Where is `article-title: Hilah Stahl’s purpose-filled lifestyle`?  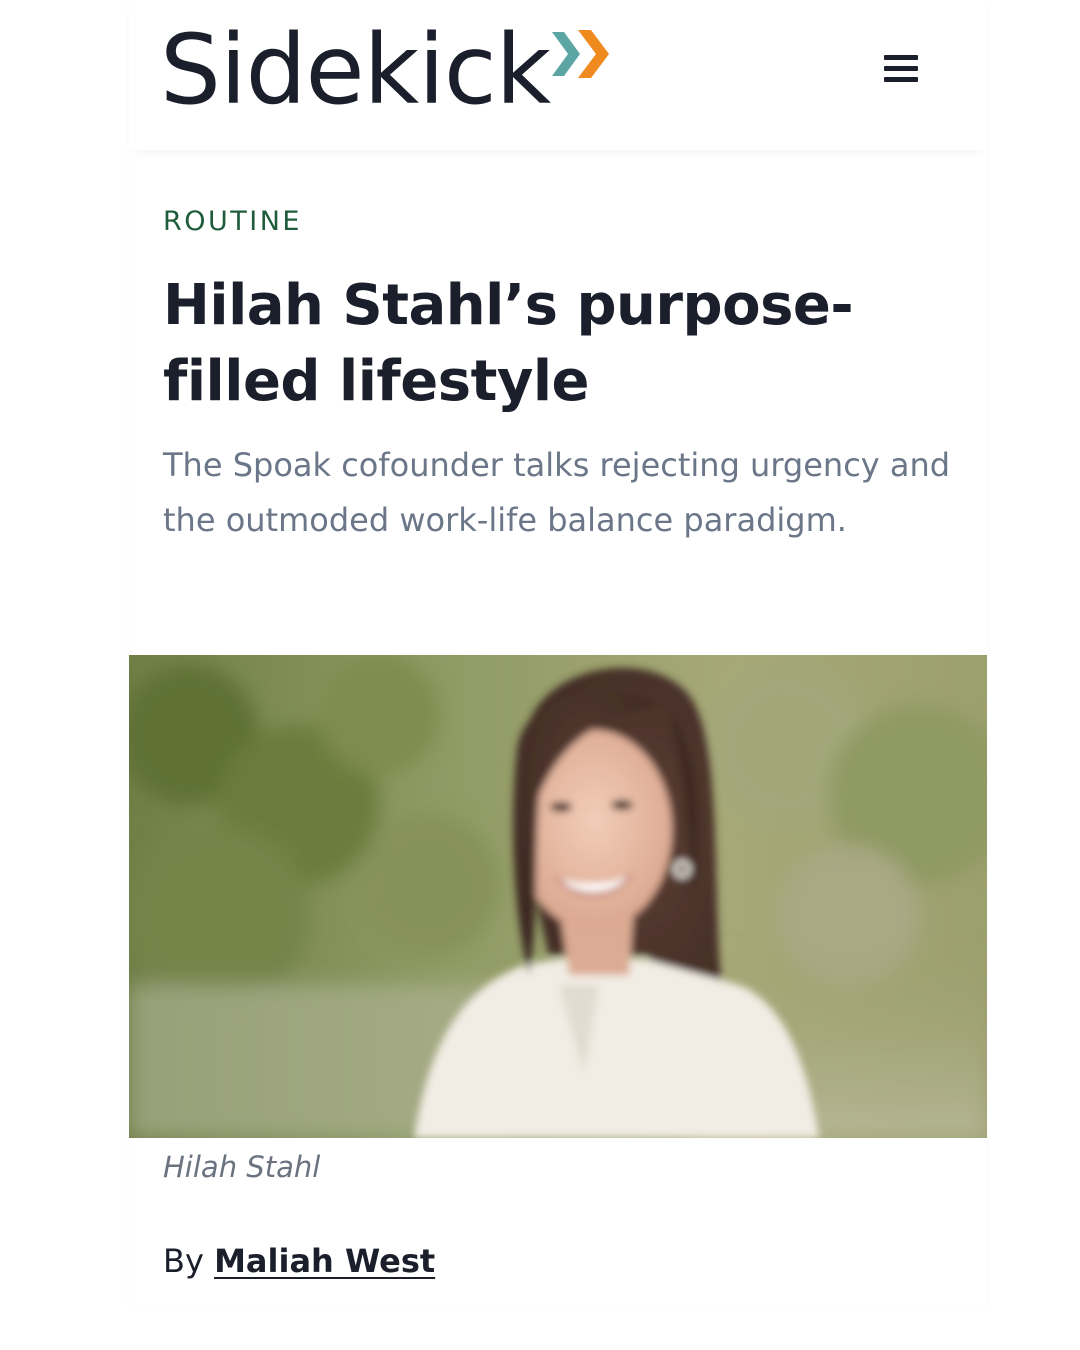 article-title: Hilah Stahl’s purpose-filled lifestyle is located at coordinates (508, 343).